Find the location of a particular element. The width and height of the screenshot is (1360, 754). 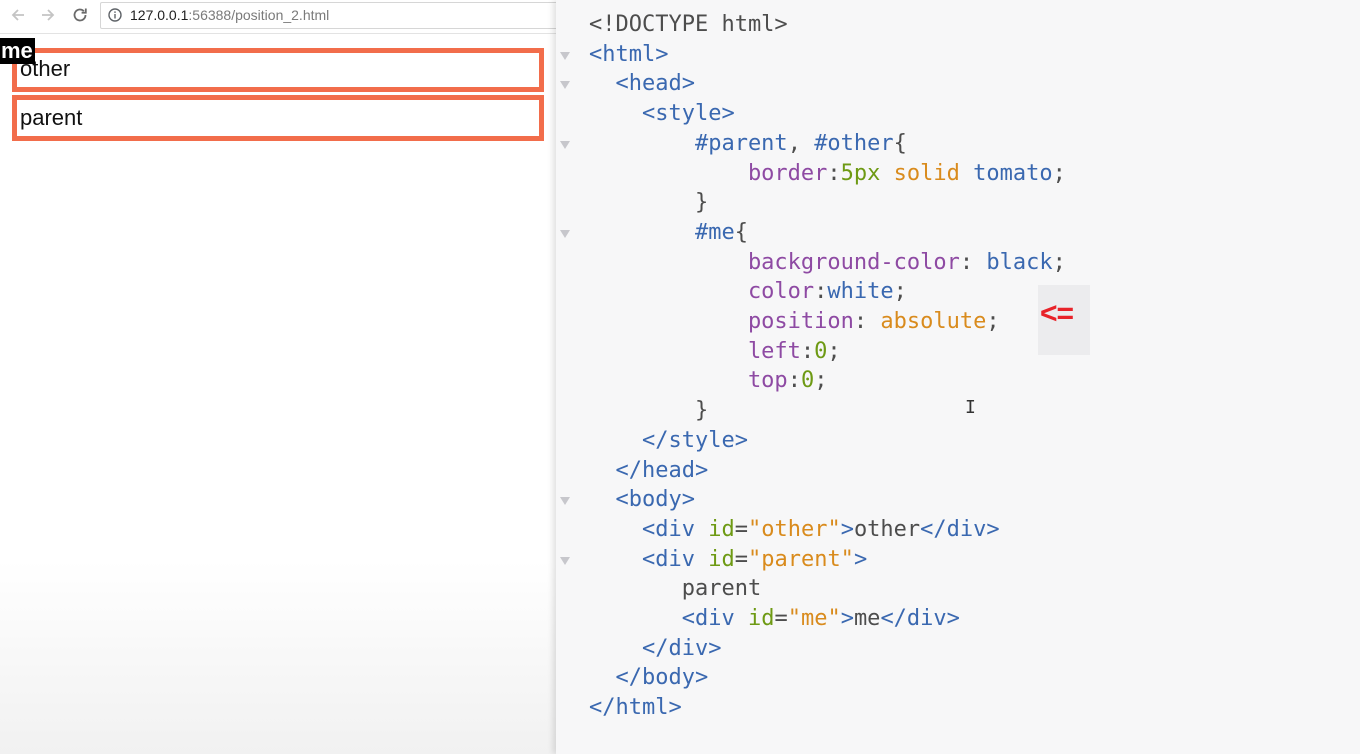

code-line: </div> is located at coordinates (655, 649).